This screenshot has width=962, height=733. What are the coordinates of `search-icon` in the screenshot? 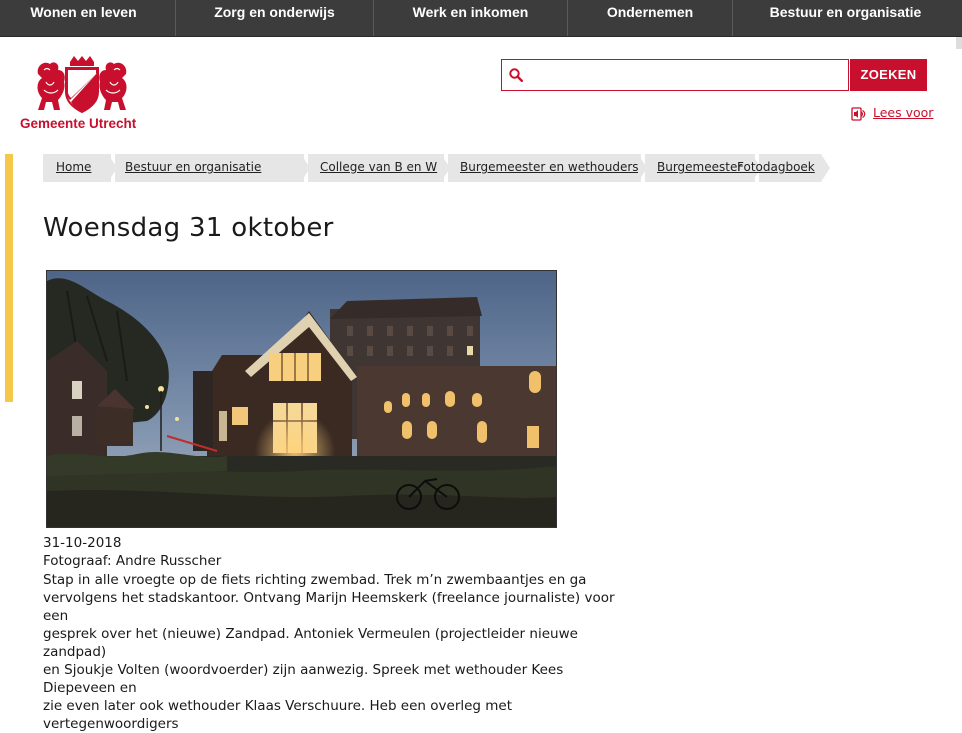 It's located at (516, 75).